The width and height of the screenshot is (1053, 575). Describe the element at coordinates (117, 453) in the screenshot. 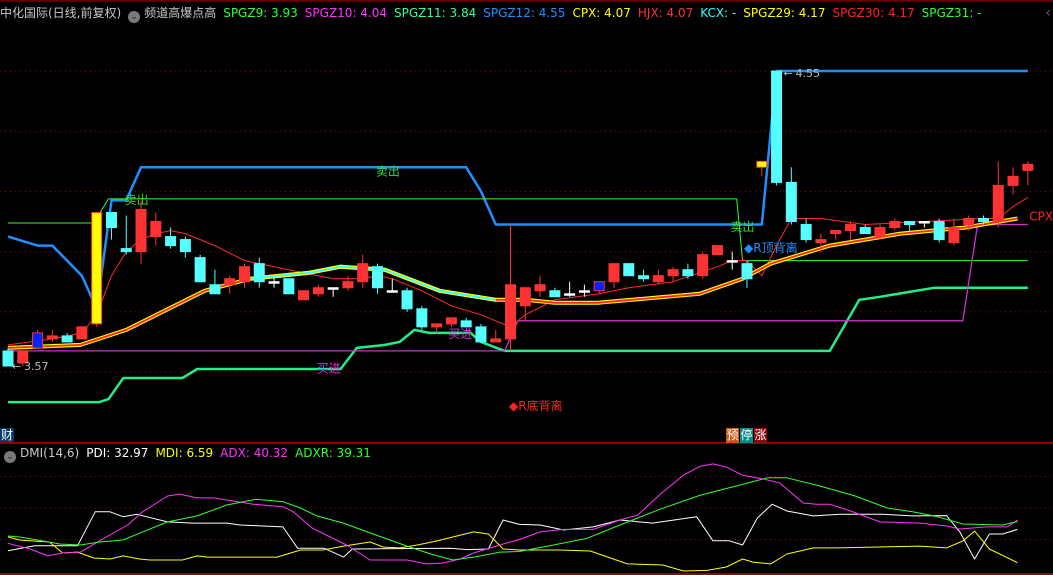

I see `dmi-value-0: PDI: 32.97` at that location.